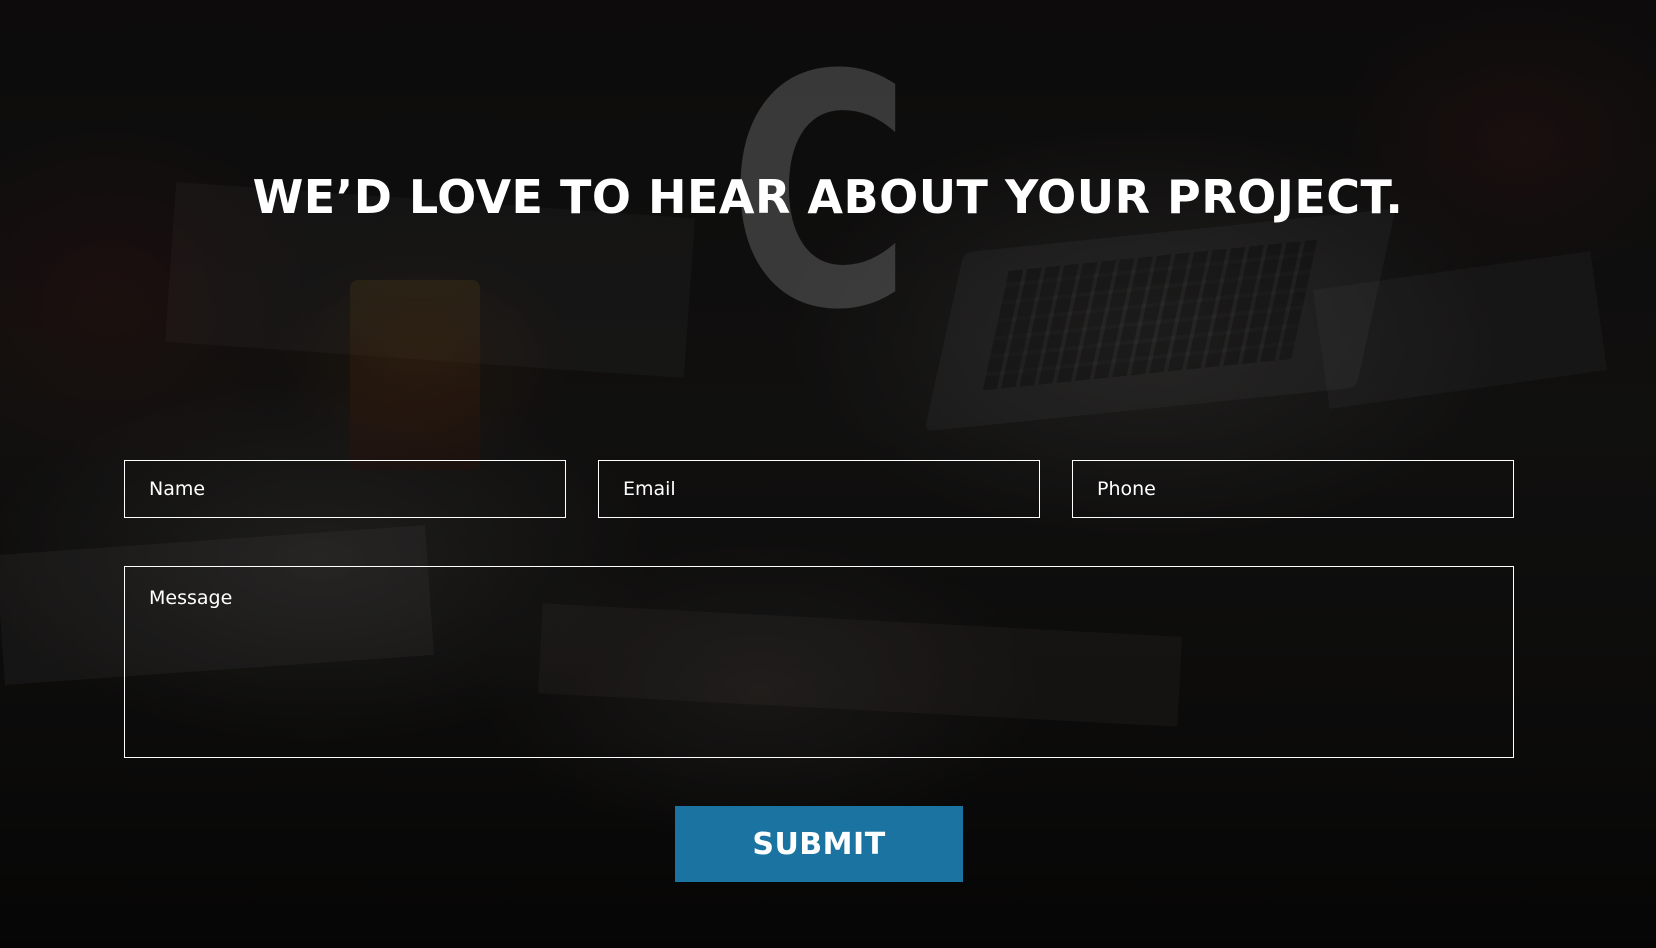 The image size is (1656, 948). What do you see at coordinates (1293, 489) in the screenshot?
I see `phone-field` at bounding box center [1293, 489].